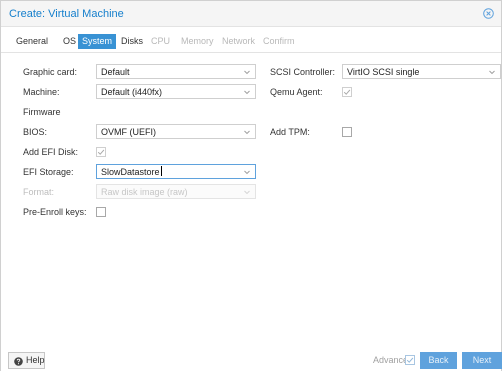 The image size is (502, 371). Describe the element at coordinates (176, 71) in the screenshot. I see `graphic-card-select: Default` at that location.